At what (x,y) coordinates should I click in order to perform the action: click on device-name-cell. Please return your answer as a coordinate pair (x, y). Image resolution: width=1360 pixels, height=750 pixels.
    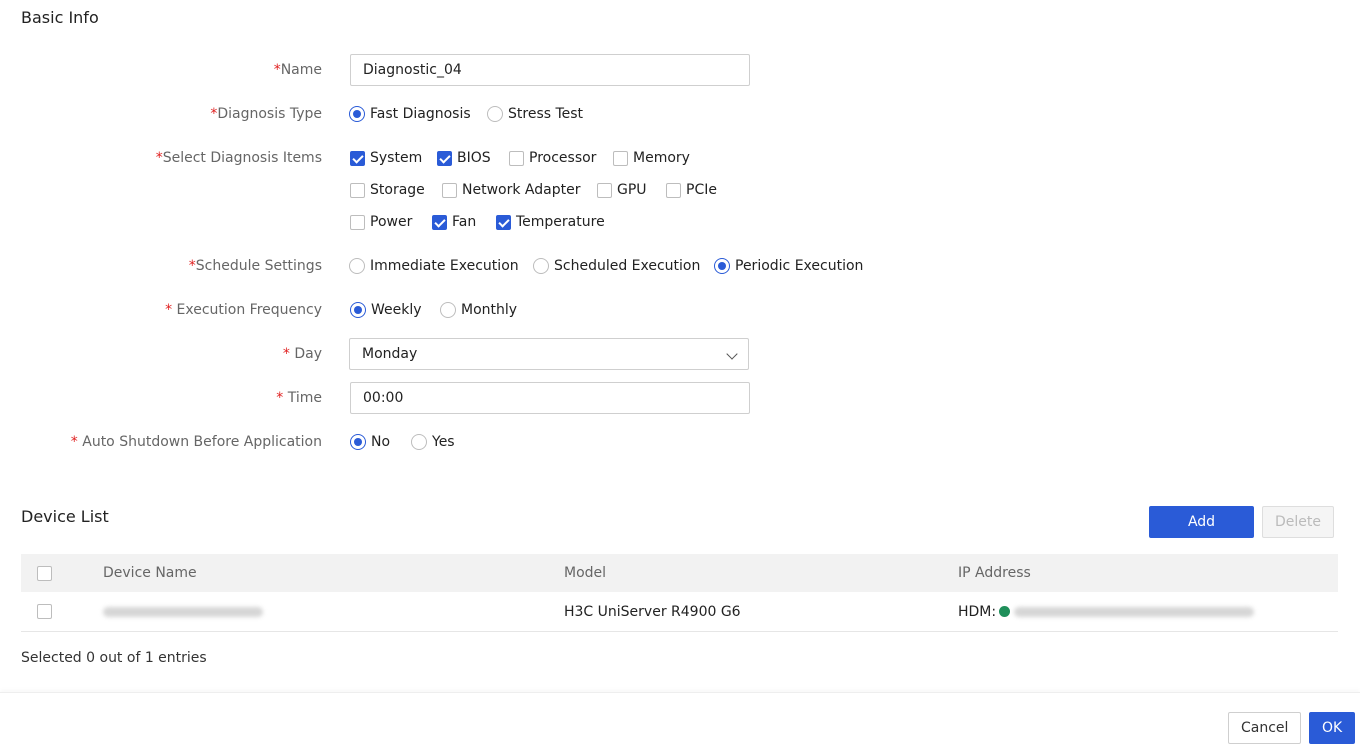
    Looking at the image, I should click on (183, 611).